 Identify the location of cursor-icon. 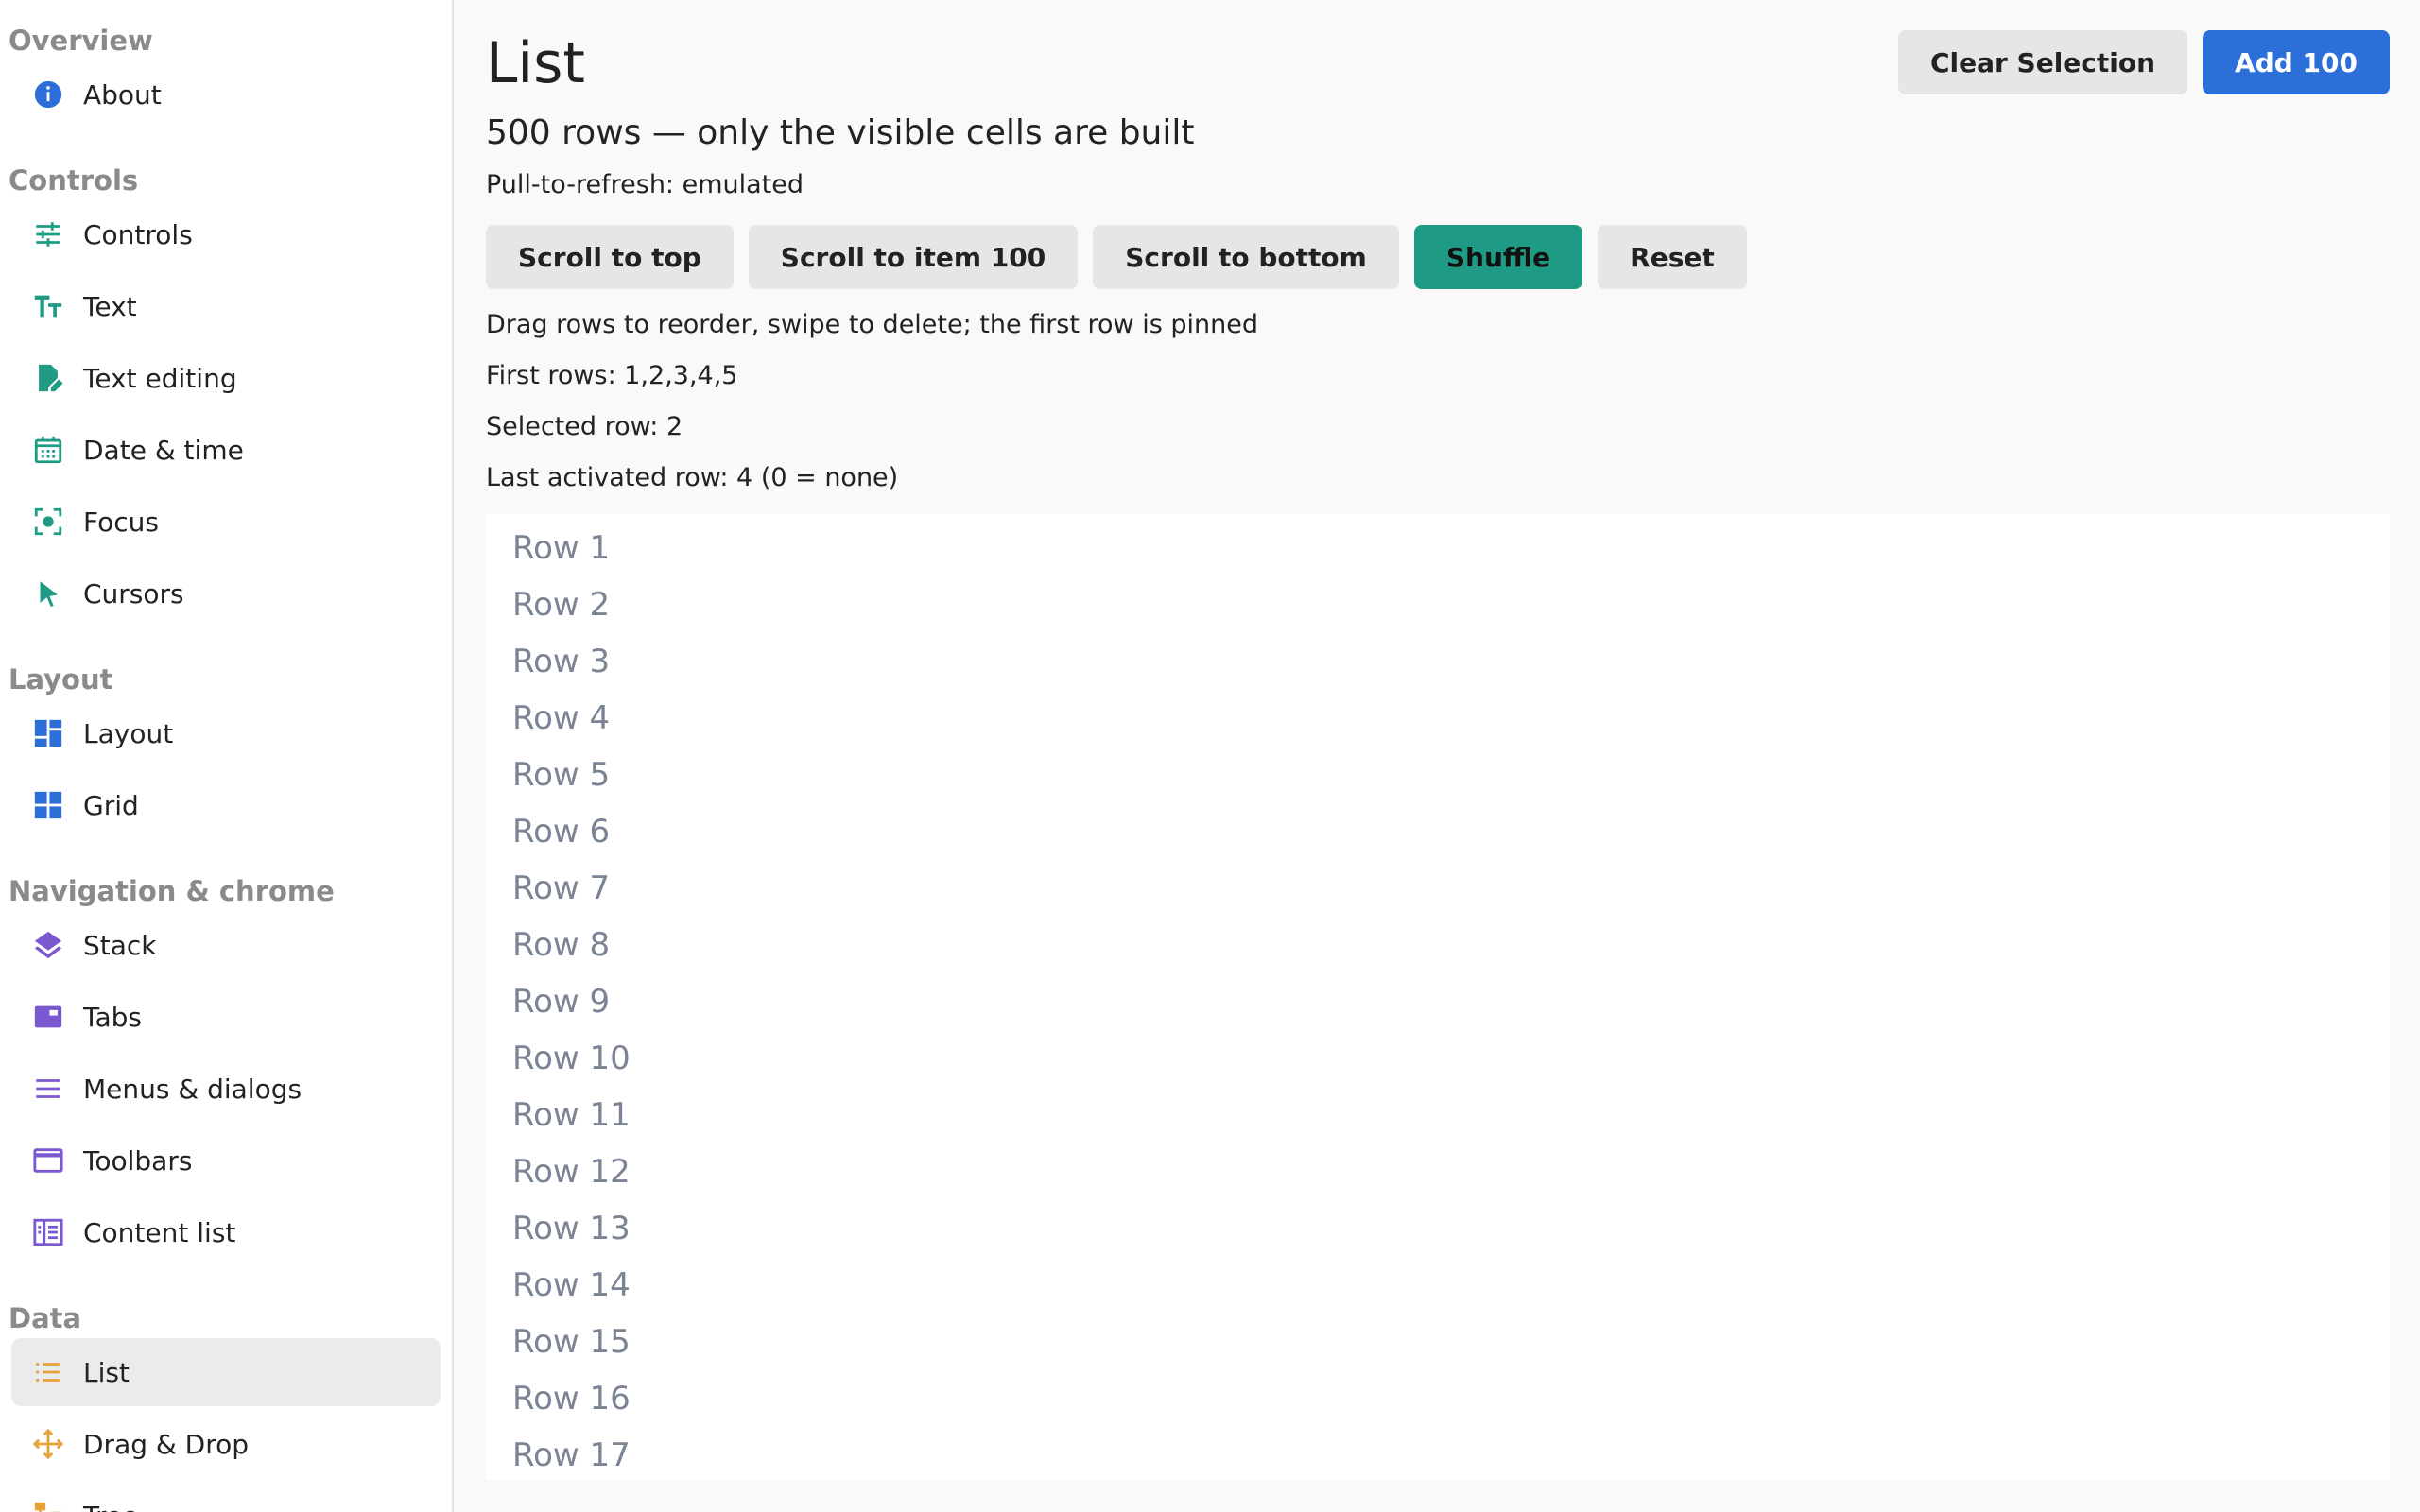
(48, 593).